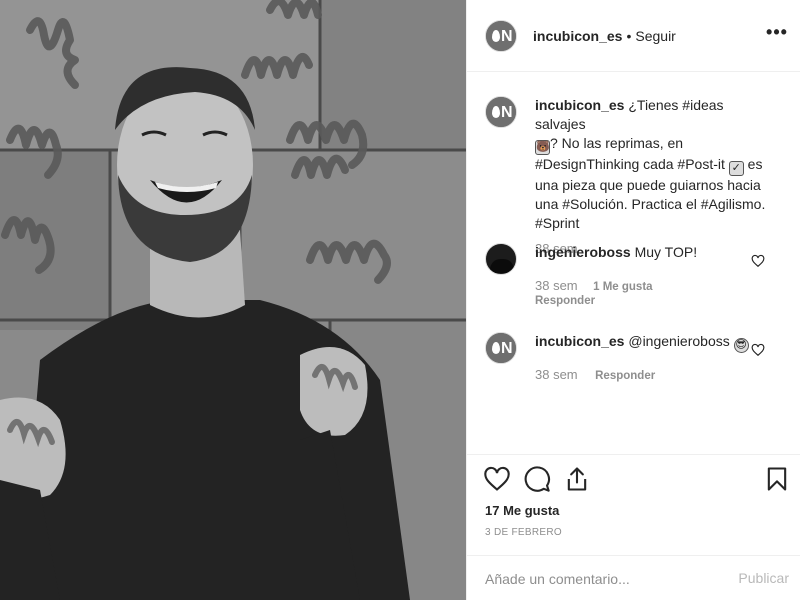  Describe the element at coordinates (736, 168) in the screenshot. I see `checkmark-emoji-icon: ✓` at that location.